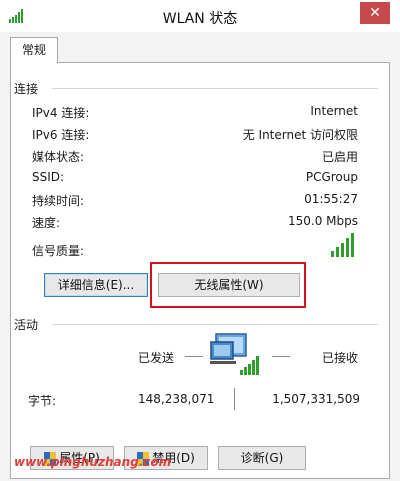  What do you see at coordinates (195, 179) in the screenshot?
I see `ssid-row: SSID: PCGroup` at bounding box center [195, 179].